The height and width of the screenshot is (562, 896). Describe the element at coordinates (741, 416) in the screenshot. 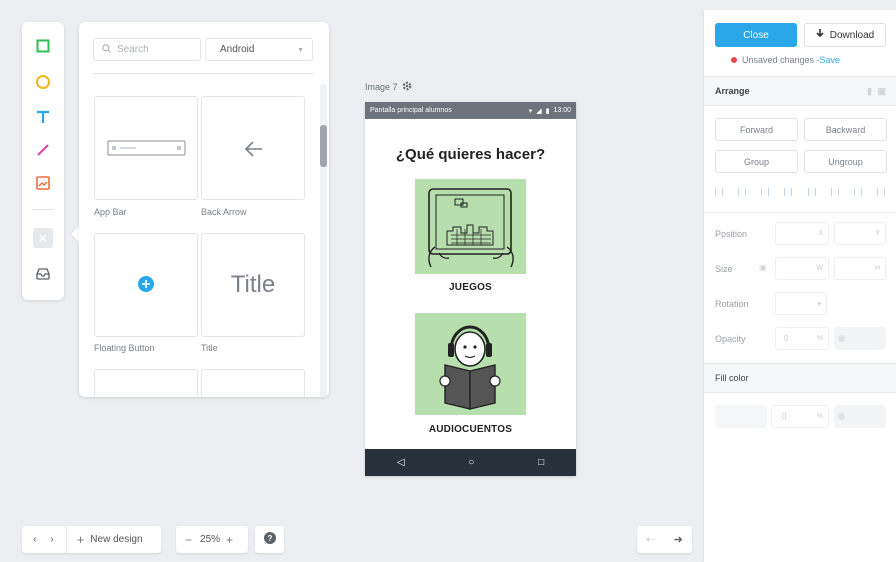

I see `fill-color-swatch` at that location.